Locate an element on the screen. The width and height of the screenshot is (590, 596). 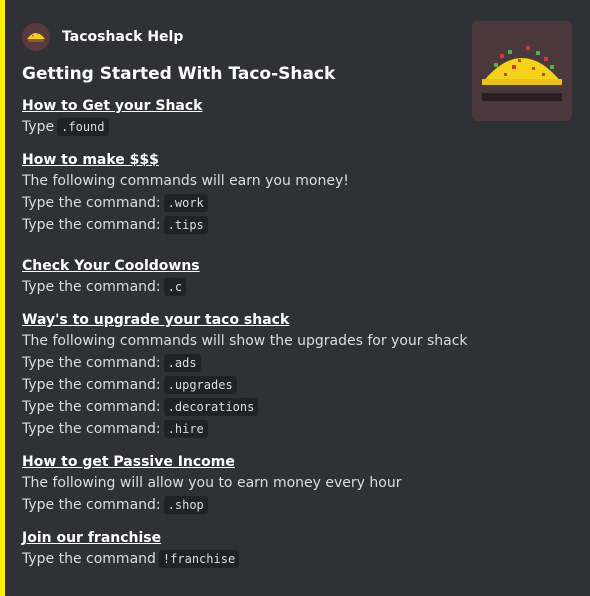
section-line: Type the command !franchise is located at coordinates (242, 559).